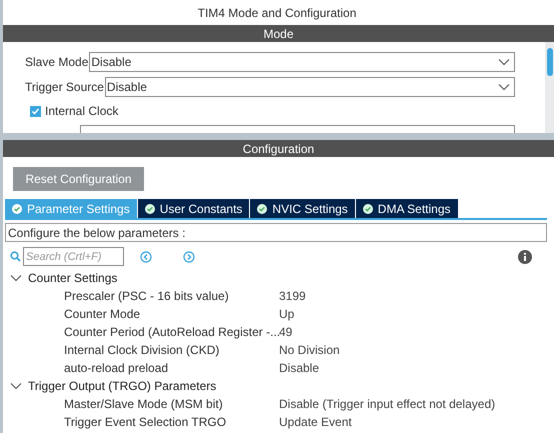  What do you see at coordinates (278, 148) in the screenshot?
I see `section-header: Configuration` at bounding box center [278, 148].